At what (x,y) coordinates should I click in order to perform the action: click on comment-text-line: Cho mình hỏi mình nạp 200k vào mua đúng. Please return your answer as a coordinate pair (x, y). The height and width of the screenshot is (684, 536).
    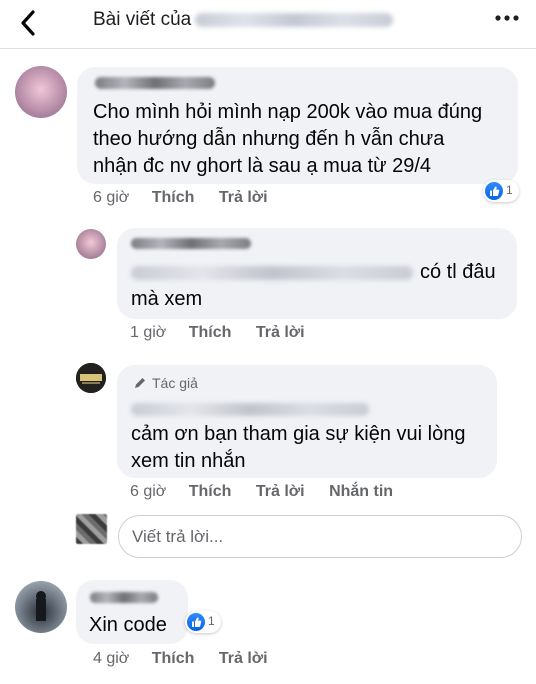
    Looking at the image, I should click on (288, 112).